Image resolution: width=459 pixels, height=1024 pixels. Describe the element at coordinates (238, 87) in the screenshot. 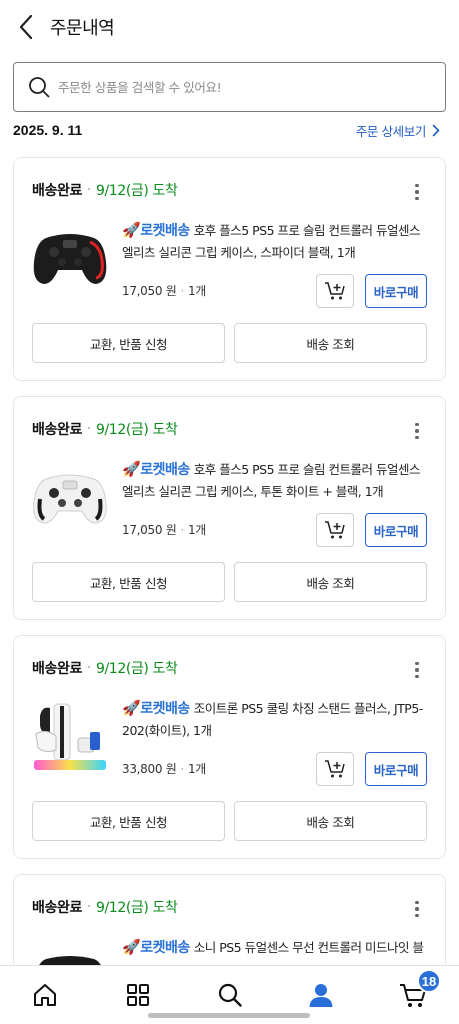

I see `search-input` at that location.